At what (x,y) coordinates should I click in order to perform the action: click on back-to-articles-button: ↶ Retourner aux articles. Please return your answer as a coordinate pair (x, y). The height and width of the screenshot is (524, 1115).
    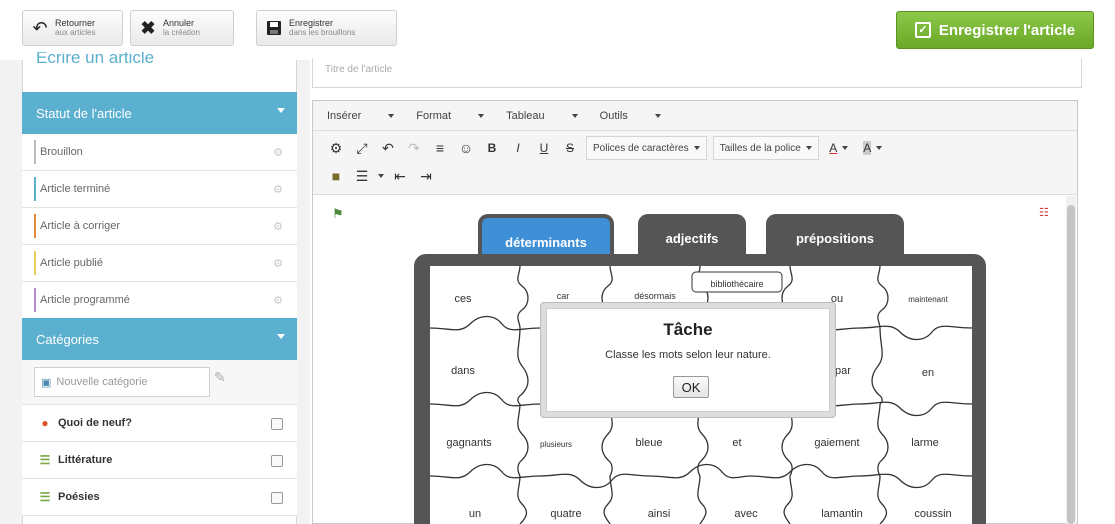
    Looking at the image, I should click on (72, 28).